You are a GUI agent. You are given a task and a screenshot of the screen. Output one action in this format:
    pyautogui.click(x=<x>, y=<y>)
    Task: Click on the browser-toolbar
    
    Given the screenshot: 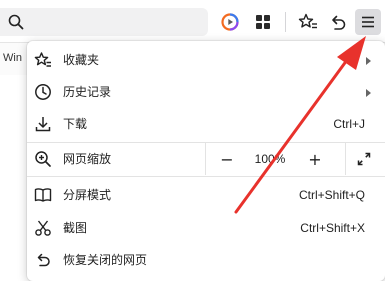 What is the action you would take?
    pyautogui.click(x=192, y=21)
    